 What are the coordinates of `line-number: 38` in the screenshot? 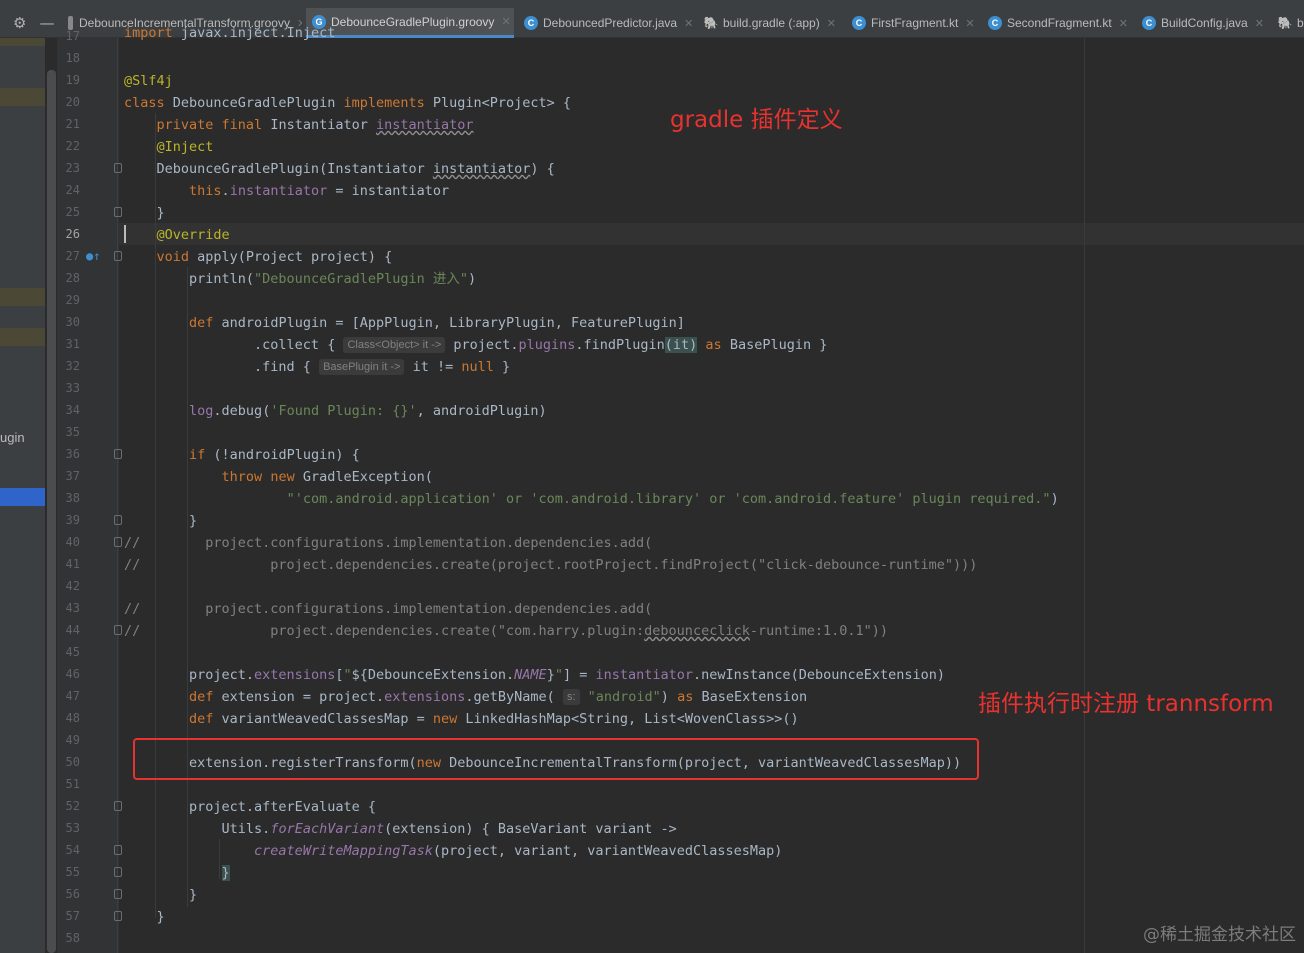 It's located at (68, 498).